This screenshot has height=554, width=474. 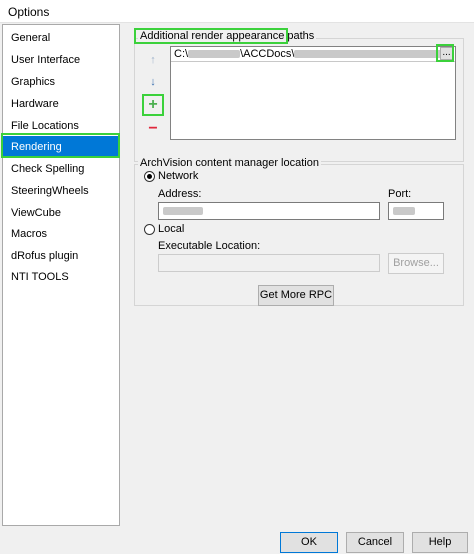 I want to click on sidebar-item-hardware: Hardware, so click(x=61, y=104).